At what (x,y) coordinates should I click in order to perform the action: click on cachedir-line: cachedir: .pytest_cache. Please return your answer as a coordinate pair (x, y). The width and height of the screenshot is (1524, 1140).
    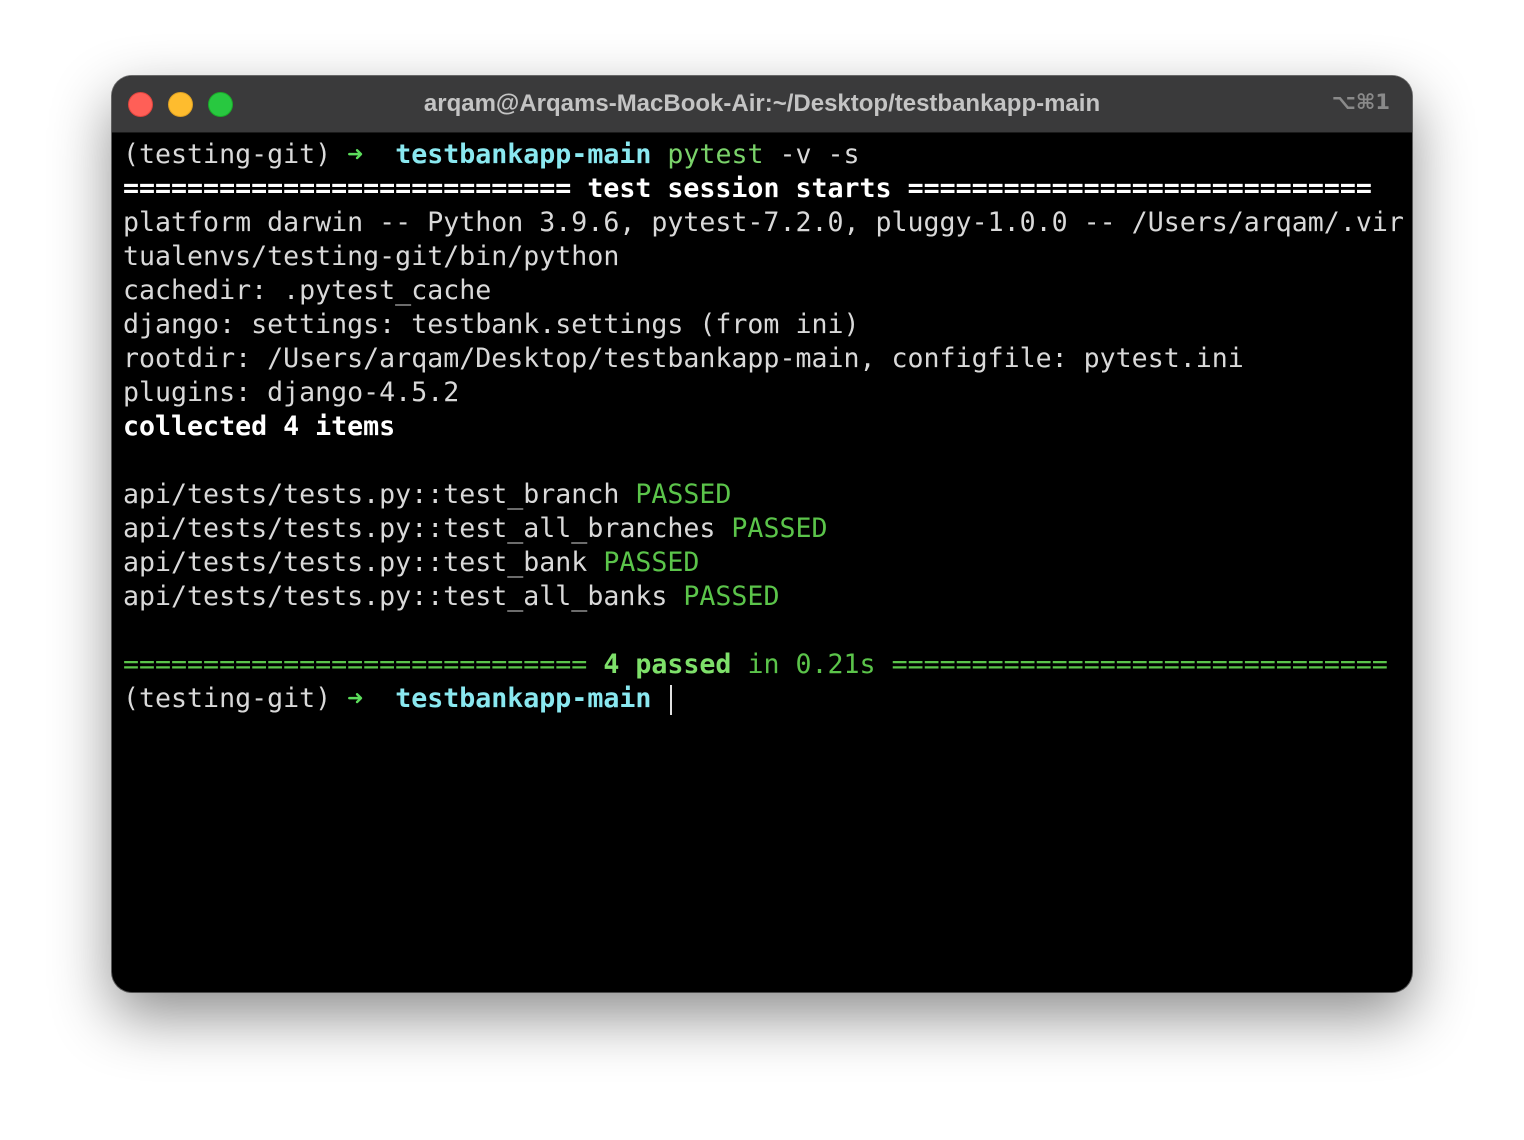
    Looking at the image, I should click on (307, 290).